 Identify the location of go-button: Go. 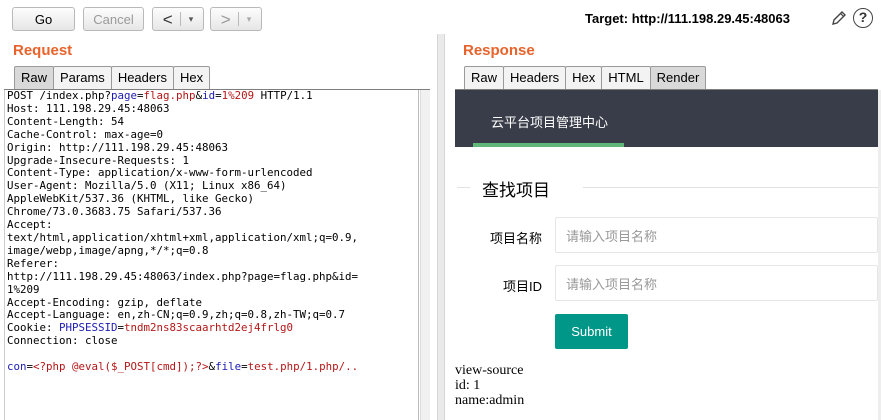
(43, 19).